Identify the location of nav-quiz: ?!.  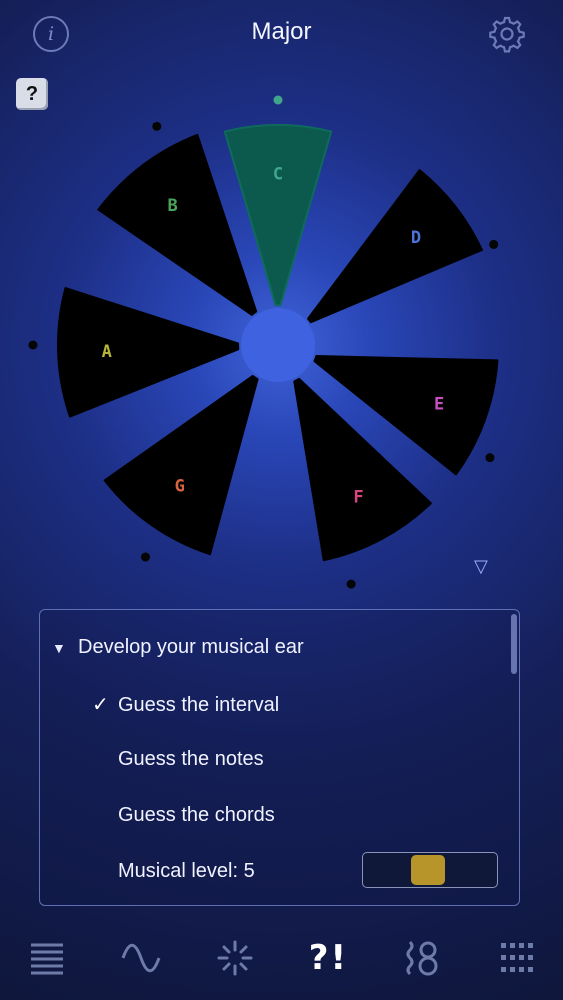
(328, 958).